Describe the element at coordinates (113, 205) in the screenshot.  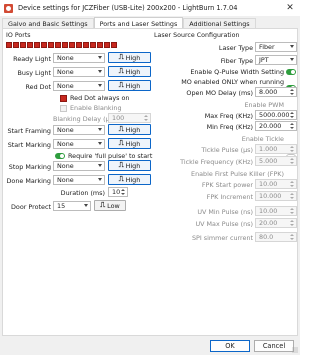
I see `door-protect-polarity-label: Low` at that location.